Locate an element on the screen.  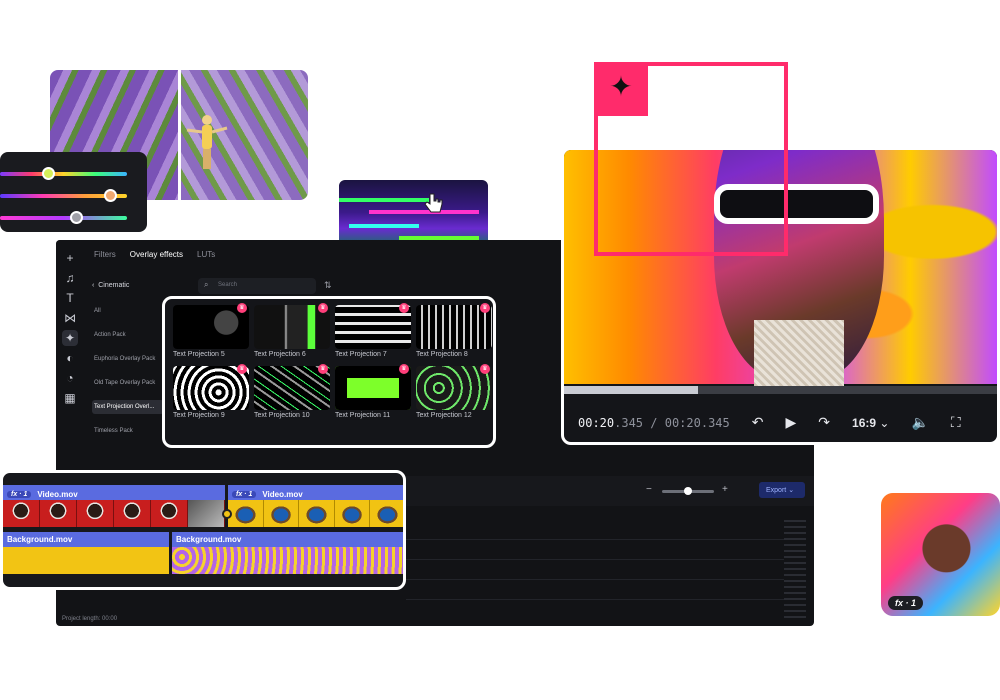
saturation-slider is located at coordinates (68, 197).